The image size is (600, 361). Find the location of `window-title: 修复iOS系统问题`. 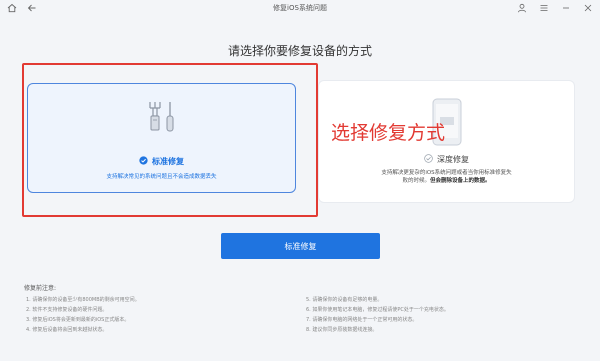

window-title: 修复iOS系统问题 is located at coordinates (300, 8).